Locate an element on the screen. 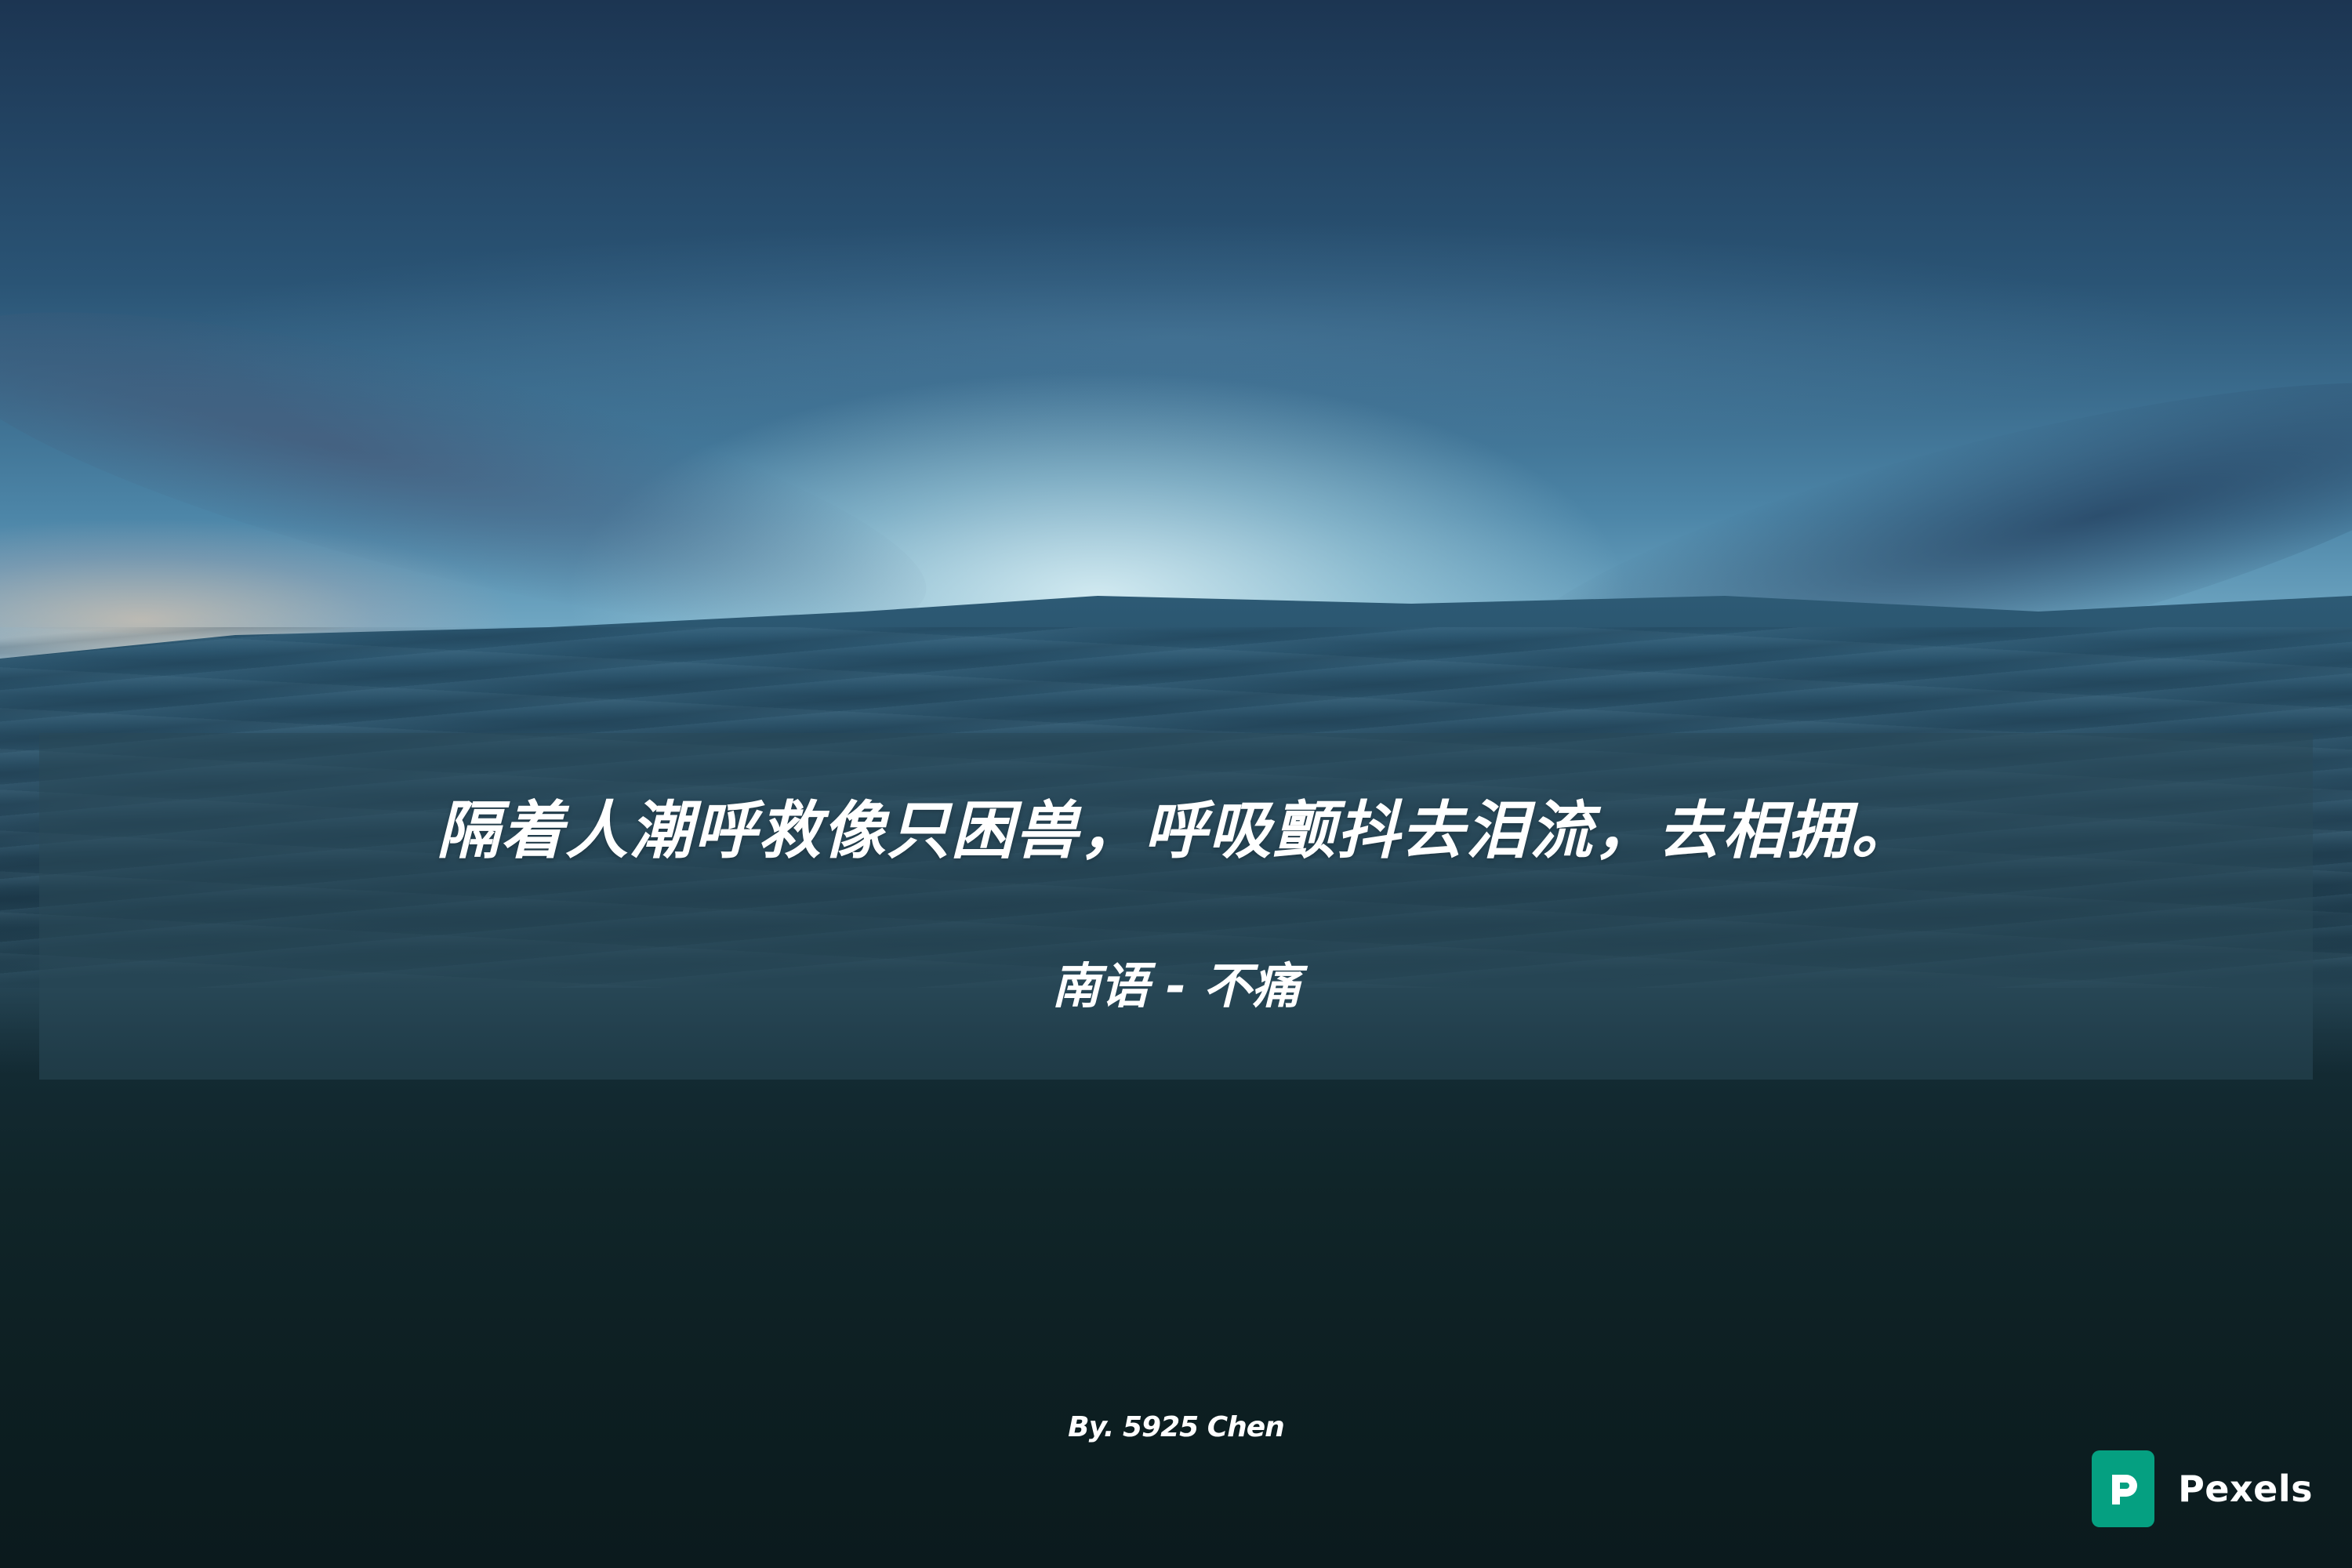  quote-text: 隔着人潮呼救像只困兽，呼吸颤抖去泪流，去相拥。 is located at coordinates (1176, 830).